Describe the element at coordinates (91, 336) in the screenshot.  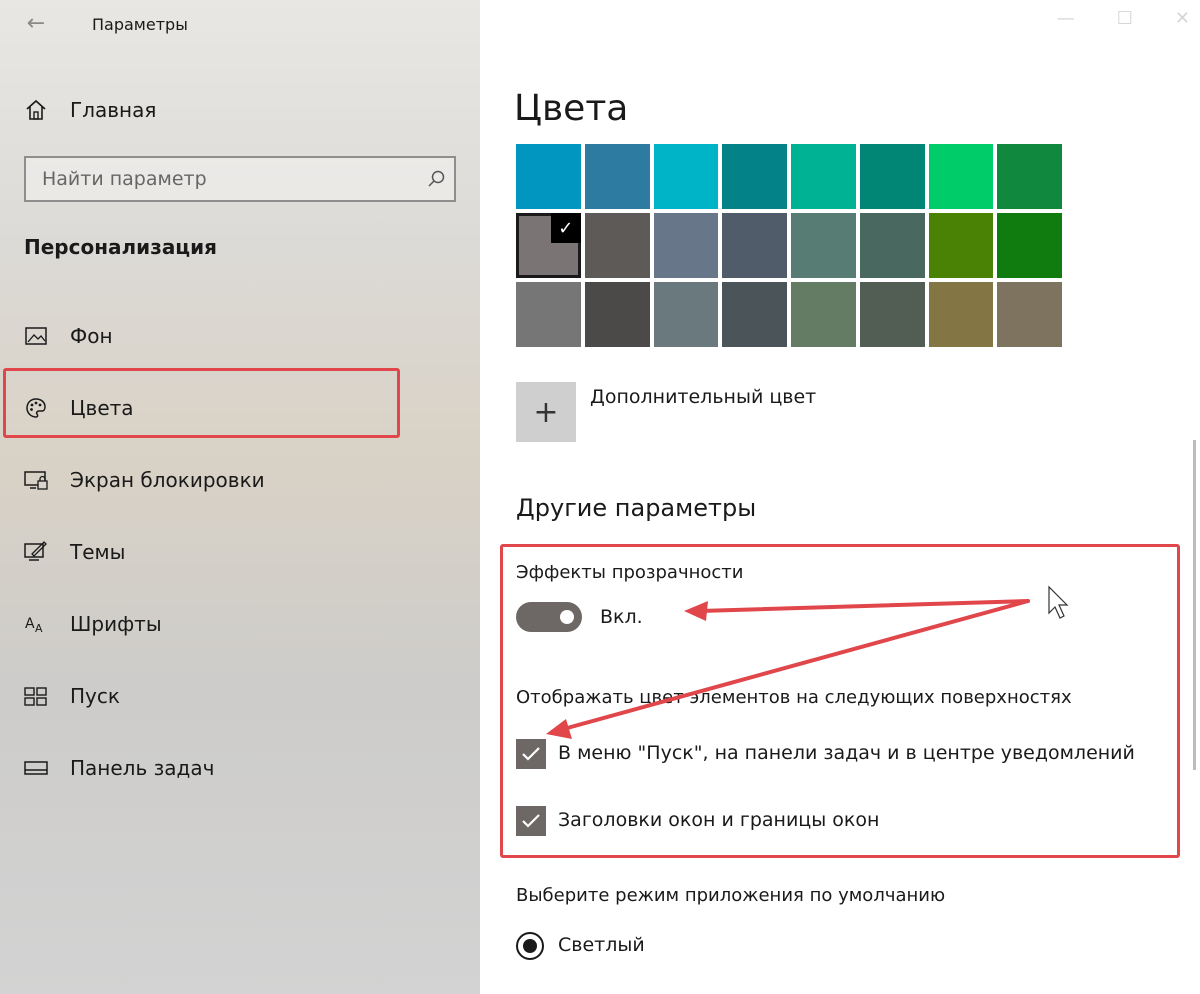
I see `sidebar-item-label: Фон` at that location.